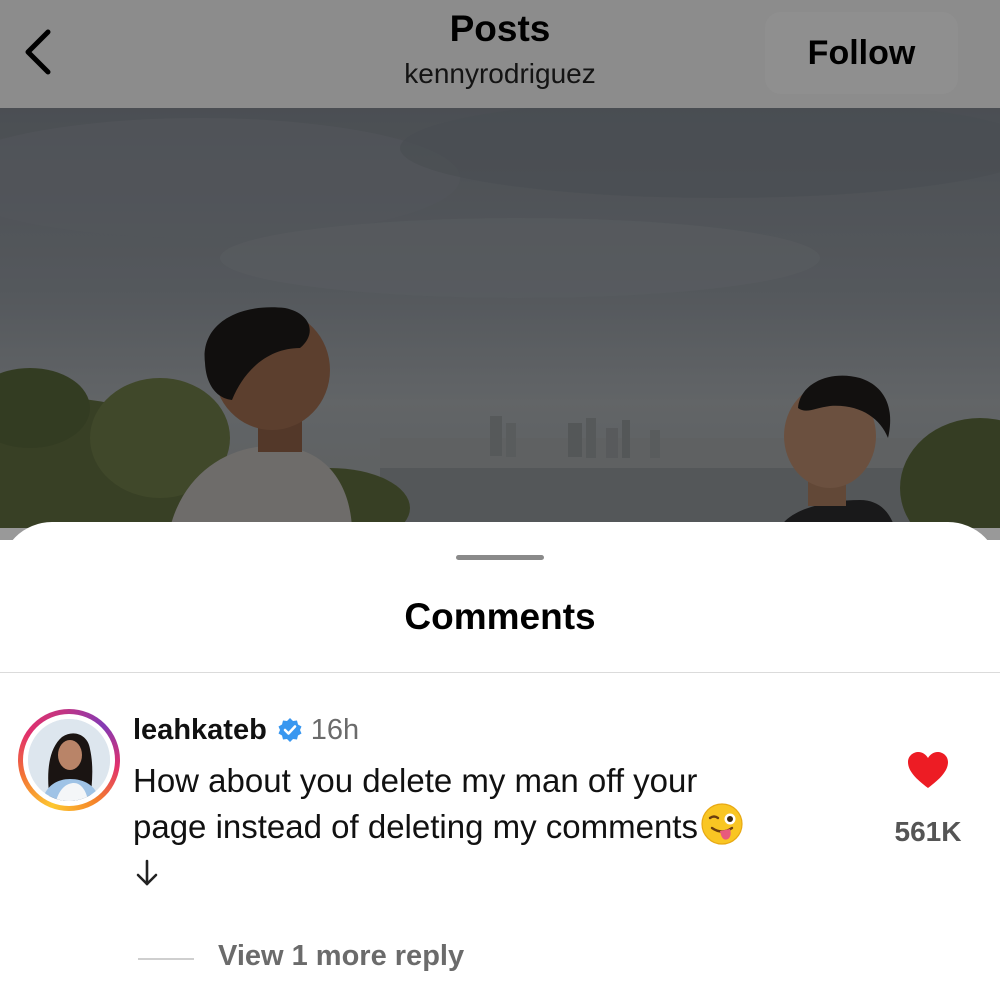  Describe the element at coordinates (500, 672) in the screenshot. I see `divider` at that location.